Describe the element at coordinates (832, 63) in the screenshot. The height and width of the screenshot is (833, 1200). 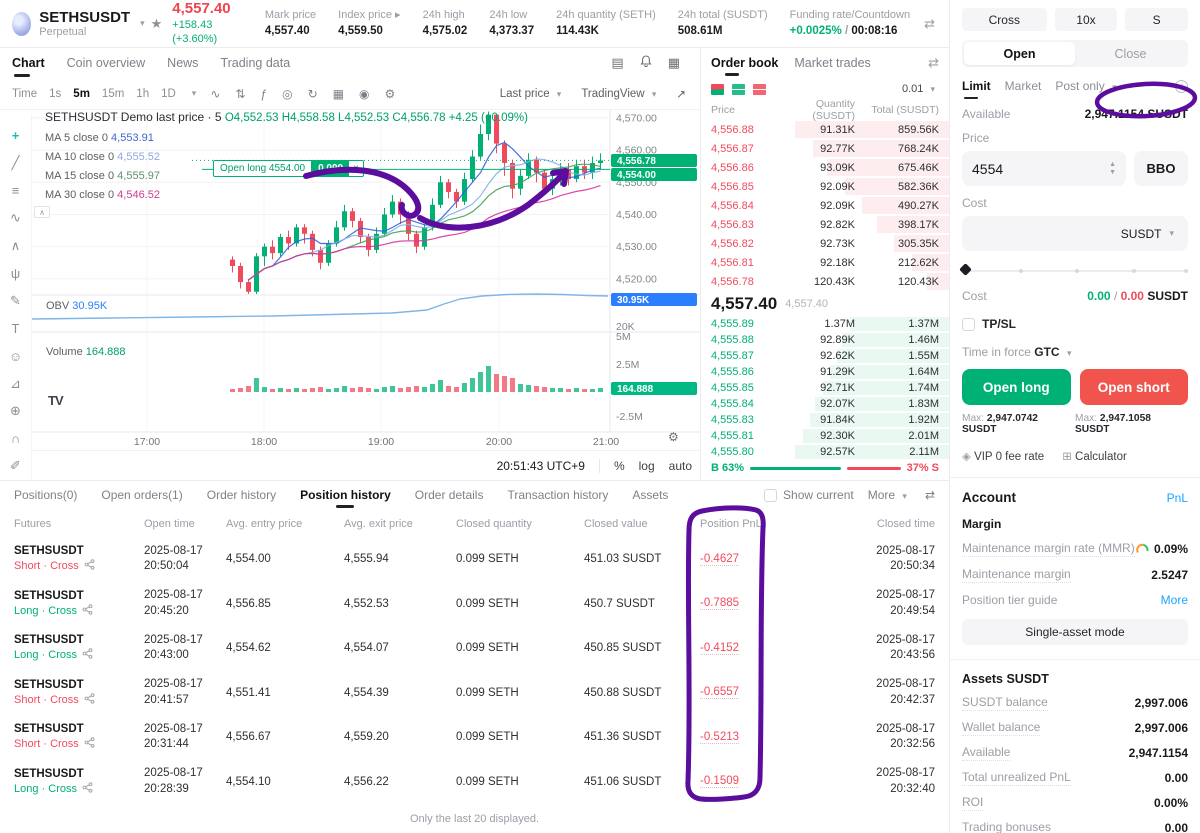
I see `tab-market-trades: Market trades` at that location.